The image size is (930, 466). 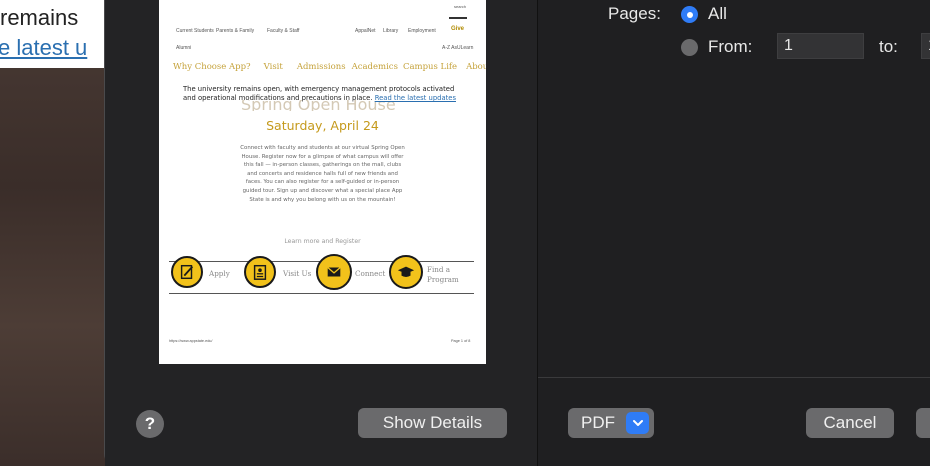 I want to click on preview-az-links: A-Z AsULearn, so click(x=458, y=48).